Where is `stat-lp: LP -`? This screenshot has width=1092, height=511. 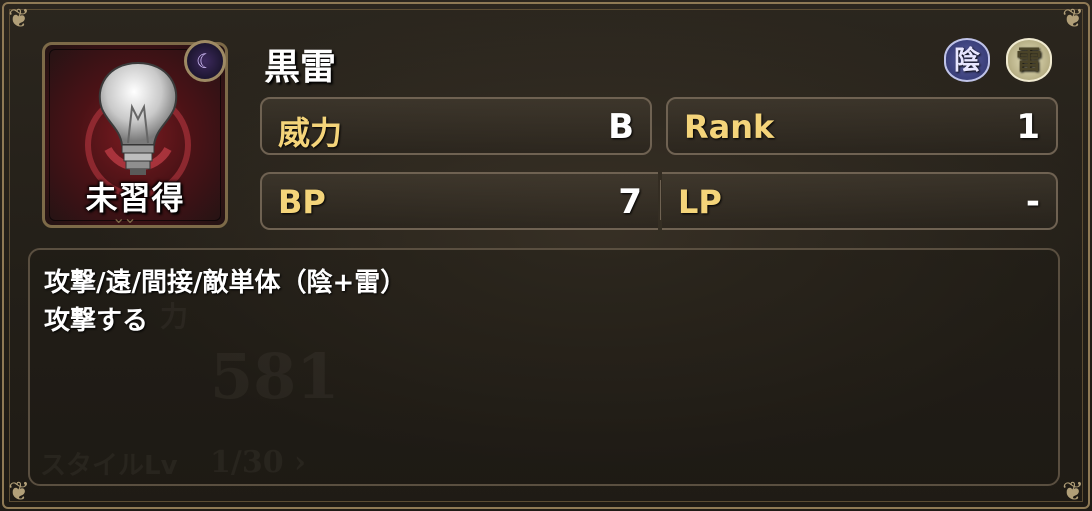 stat-lp: LP - is located at coordinates (860, 201).